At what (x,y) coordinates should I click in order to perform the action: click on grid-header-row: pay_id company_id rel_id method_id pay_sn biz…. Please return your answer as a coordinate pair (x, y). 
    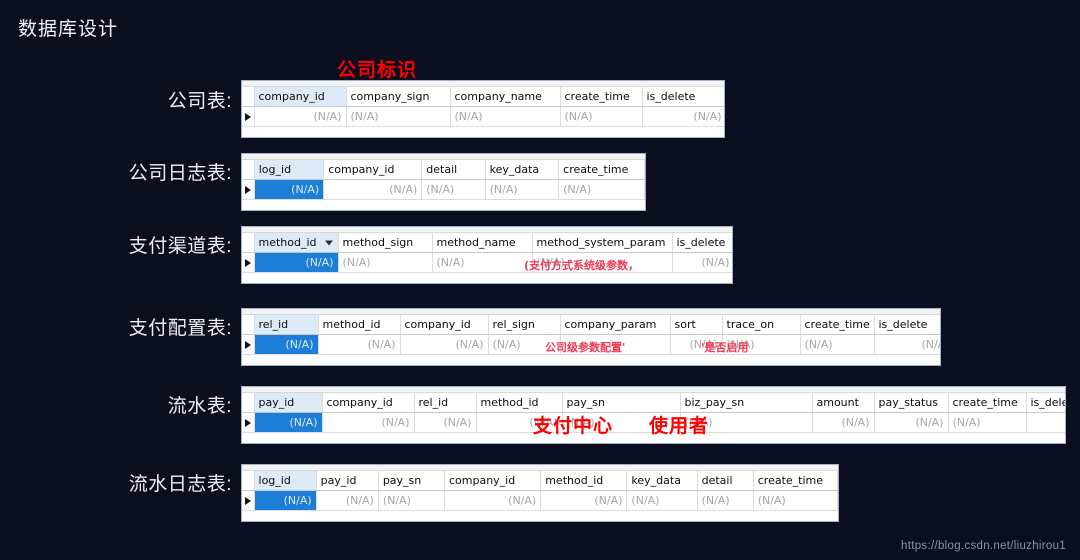
    Looking at the image, I should click on (653, 403).